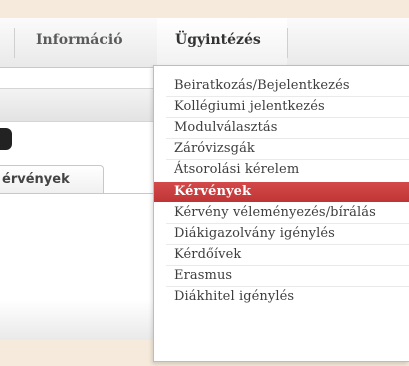 The image size is (409, 366). Describe the element at coordinates (281, 234) in the screenshot. I see `menu-item-diakigazolvany-igenyles: Diákigazolvány igénylés` at that location.